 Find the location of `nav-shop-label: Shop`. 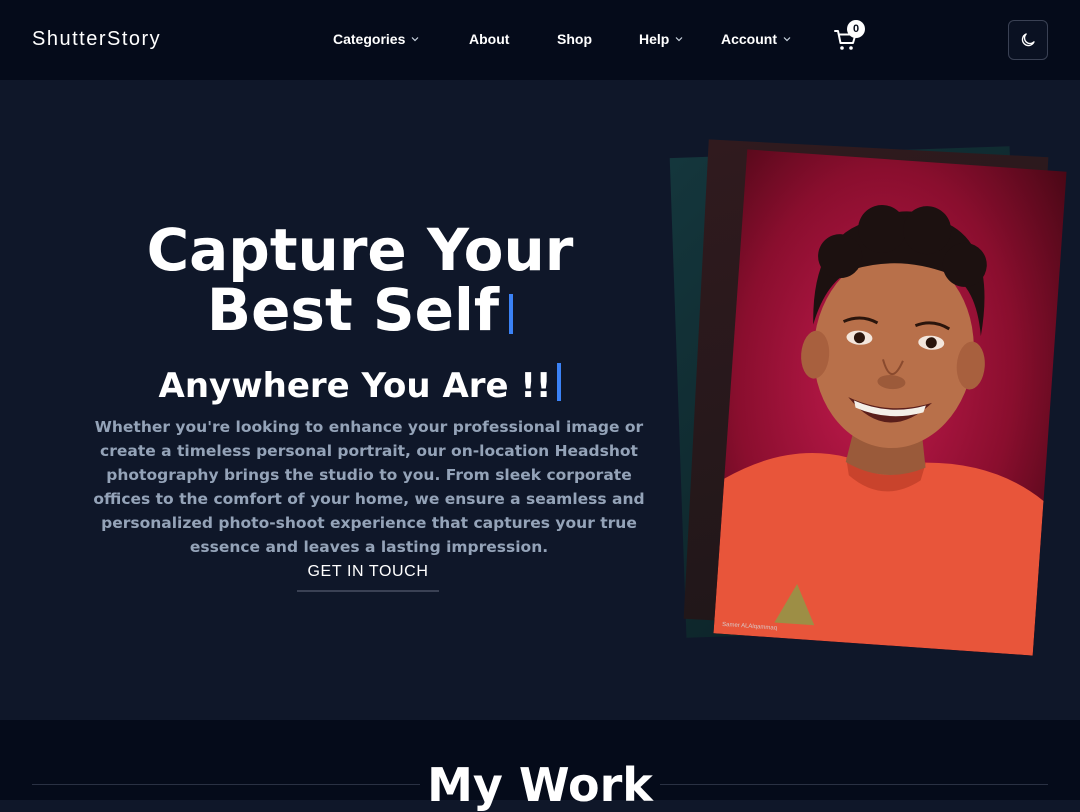

nav-shop-label: Shop is located at coordinates (574, 39).